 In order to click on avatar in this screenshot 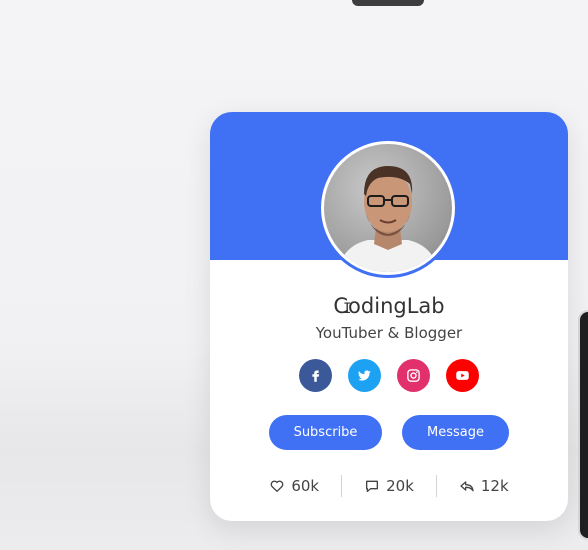, I will do `click(388, 208)`.